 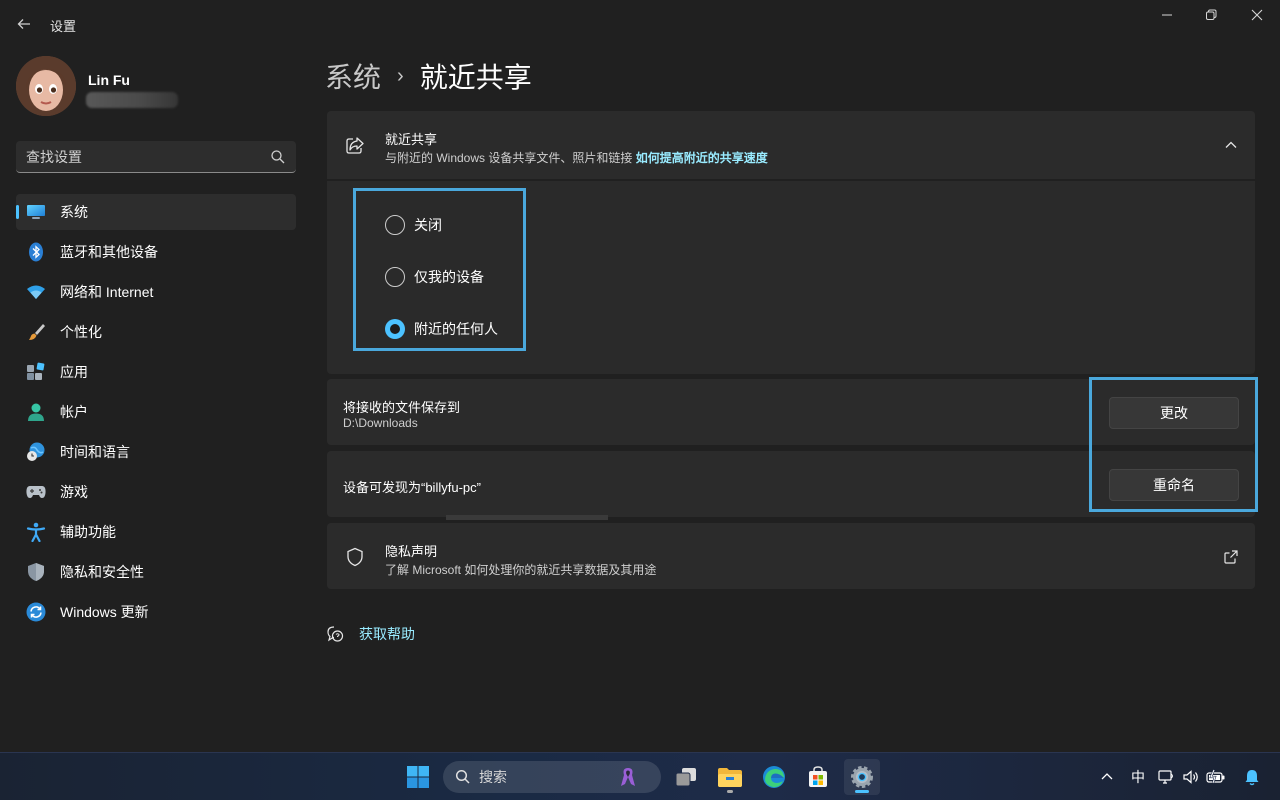 I want to click on user-profile: Lin Fu, so click(x=156, y=88).